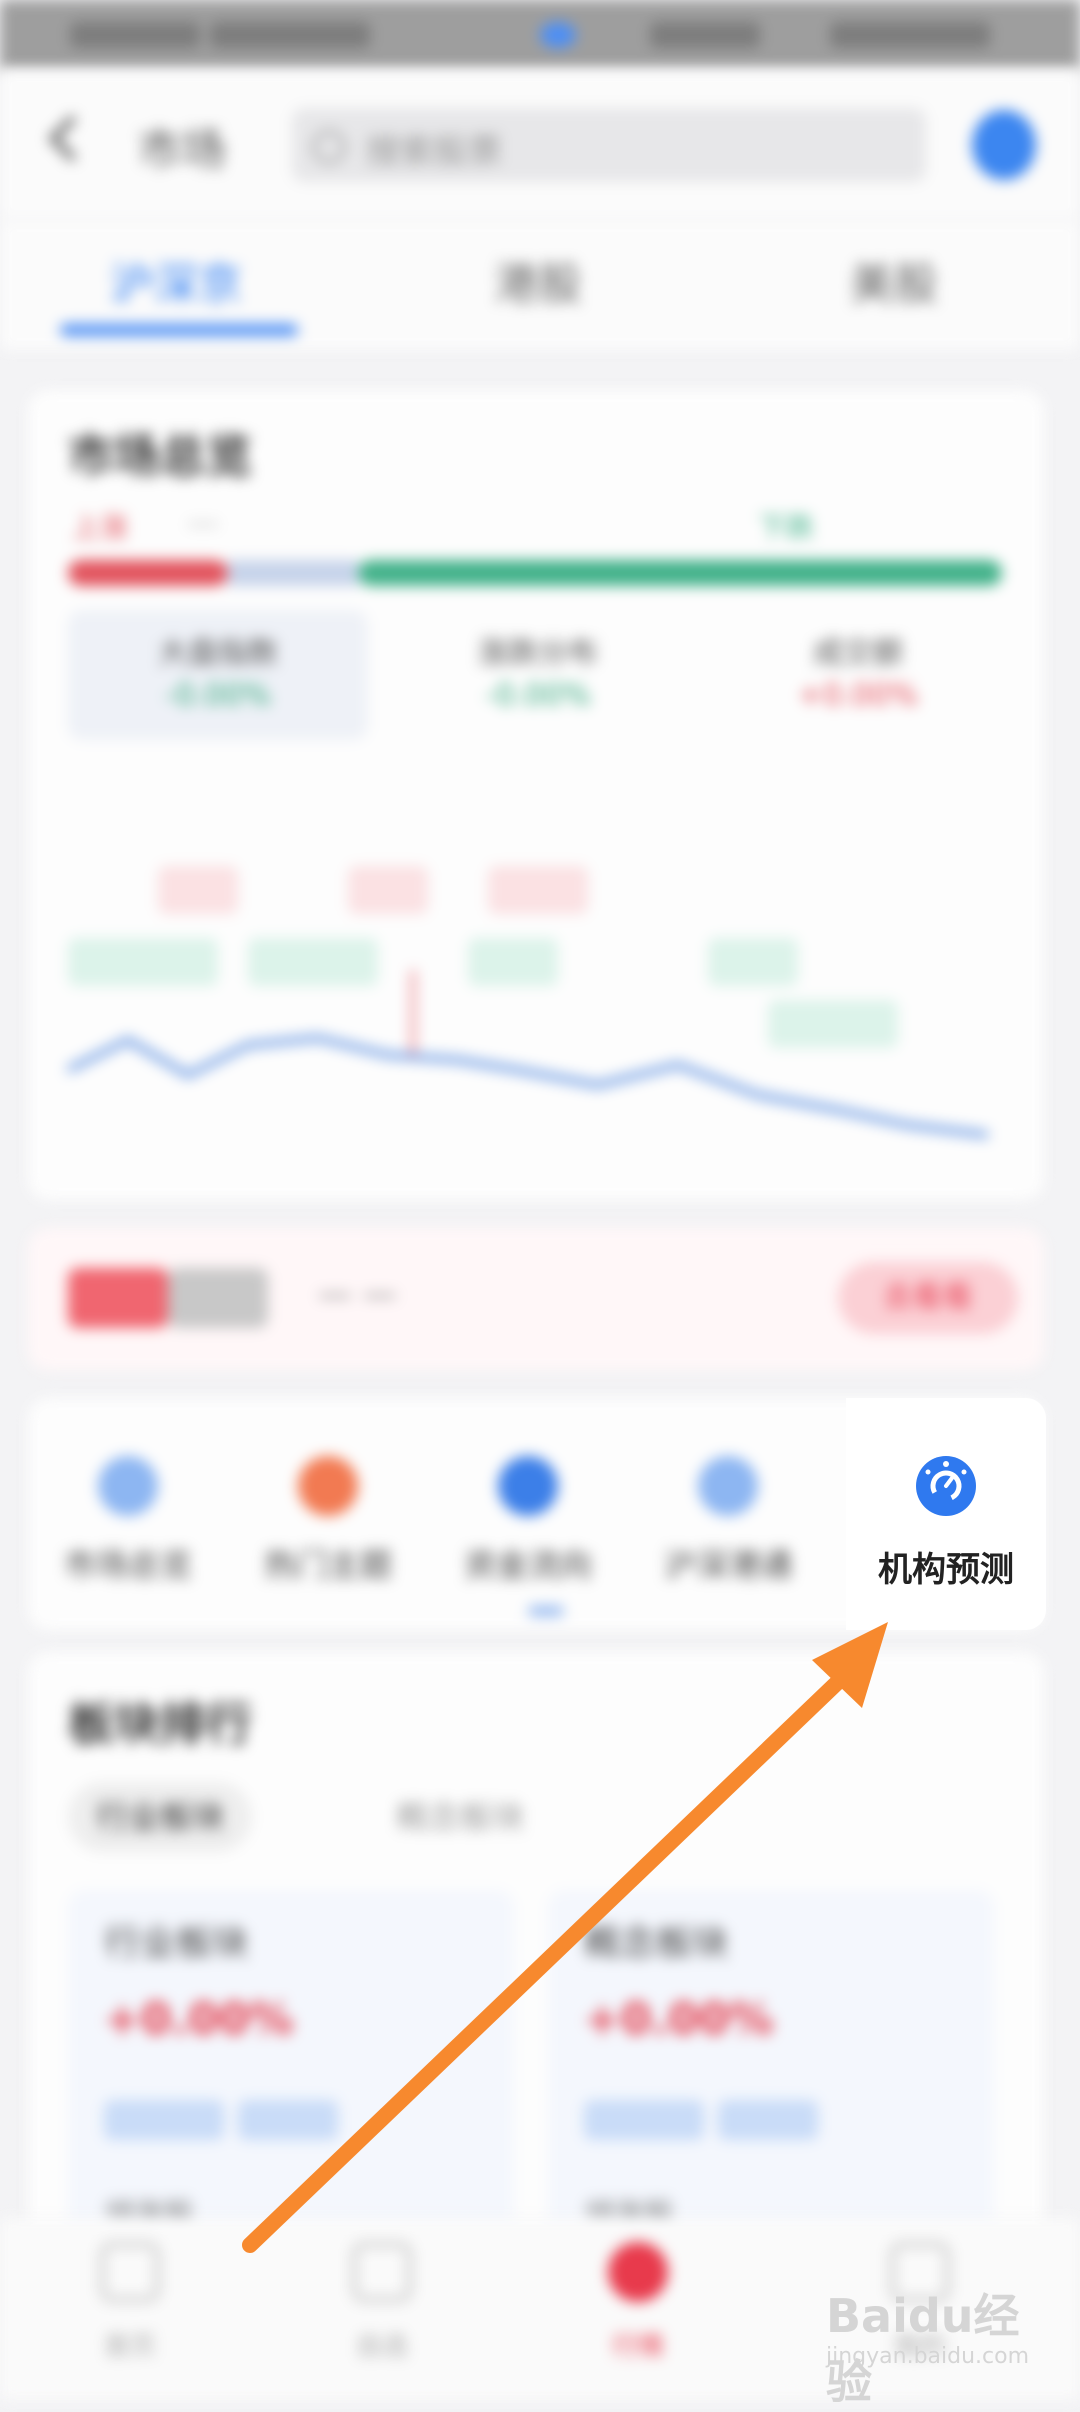  Describe the element at coordinates (928, 2356) in the screenshot. I see `watermark-url: jingyan.baidu.com` at that location.